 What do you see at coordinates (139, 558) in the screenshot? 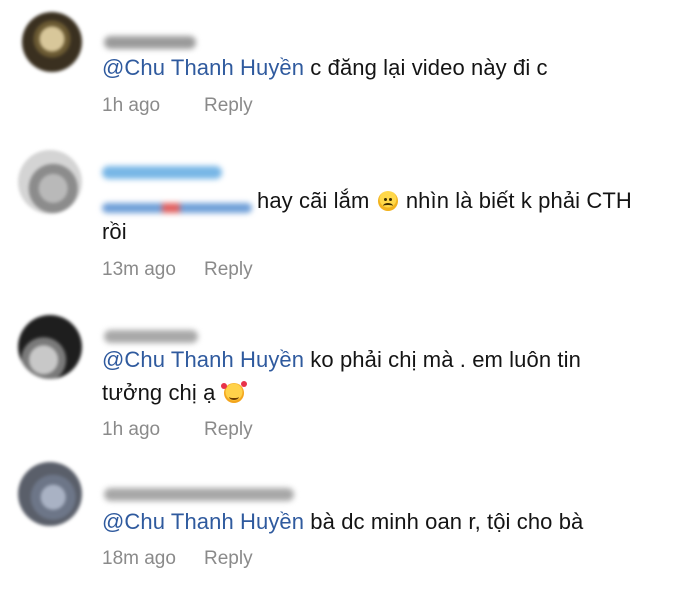
I see `timestamp: 18m ago` at bounding box center [139, 558].